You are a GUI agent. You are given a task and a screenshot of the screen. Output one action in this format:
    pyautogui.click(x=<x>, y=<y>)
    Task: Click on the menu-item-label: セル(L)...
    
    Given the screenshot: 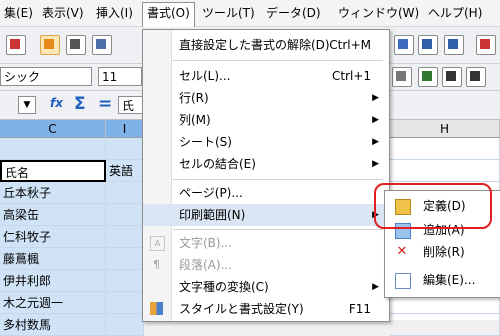 What is the action you would take?
    pyautogui.click(x=205, y=76)
    